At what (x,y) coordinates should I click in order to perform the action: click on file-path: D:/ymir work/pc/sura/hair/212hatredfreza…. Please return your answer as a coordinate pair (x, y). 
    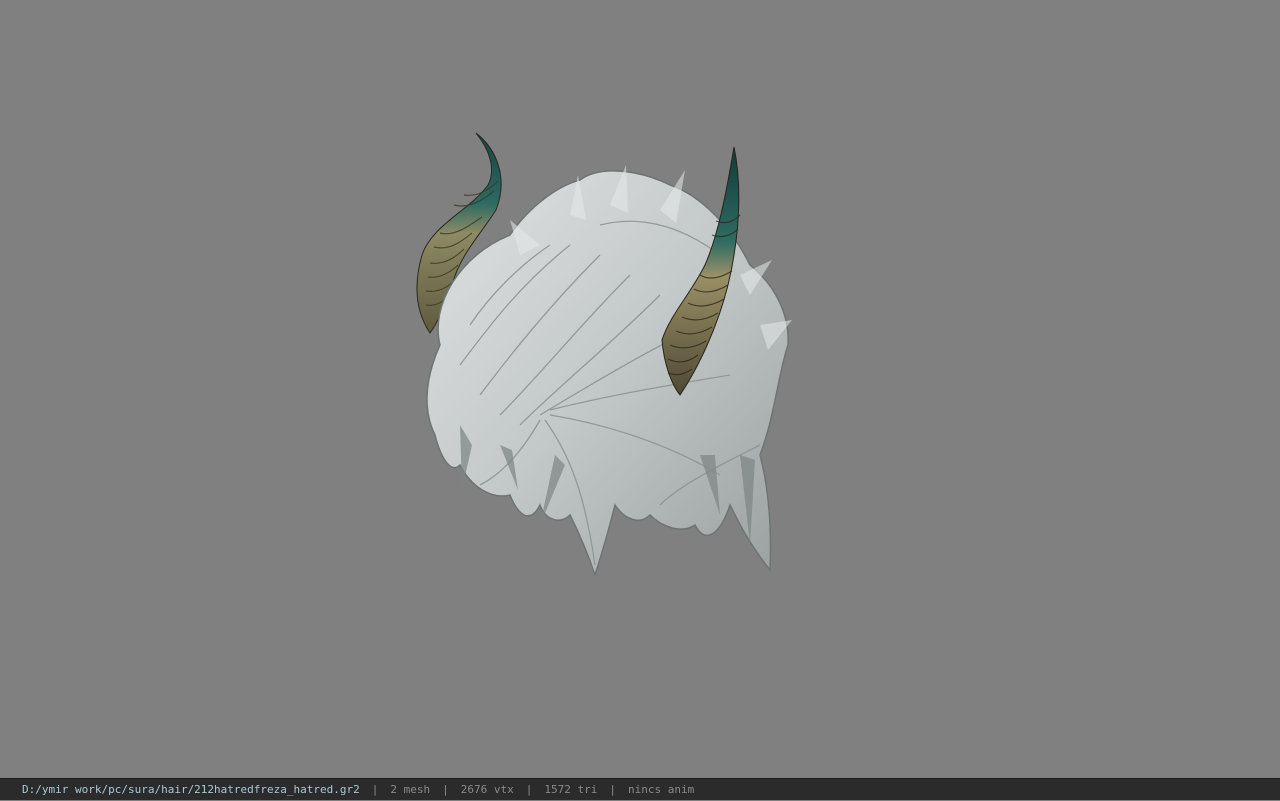
    Looking at the image, I should click on (191, 789).